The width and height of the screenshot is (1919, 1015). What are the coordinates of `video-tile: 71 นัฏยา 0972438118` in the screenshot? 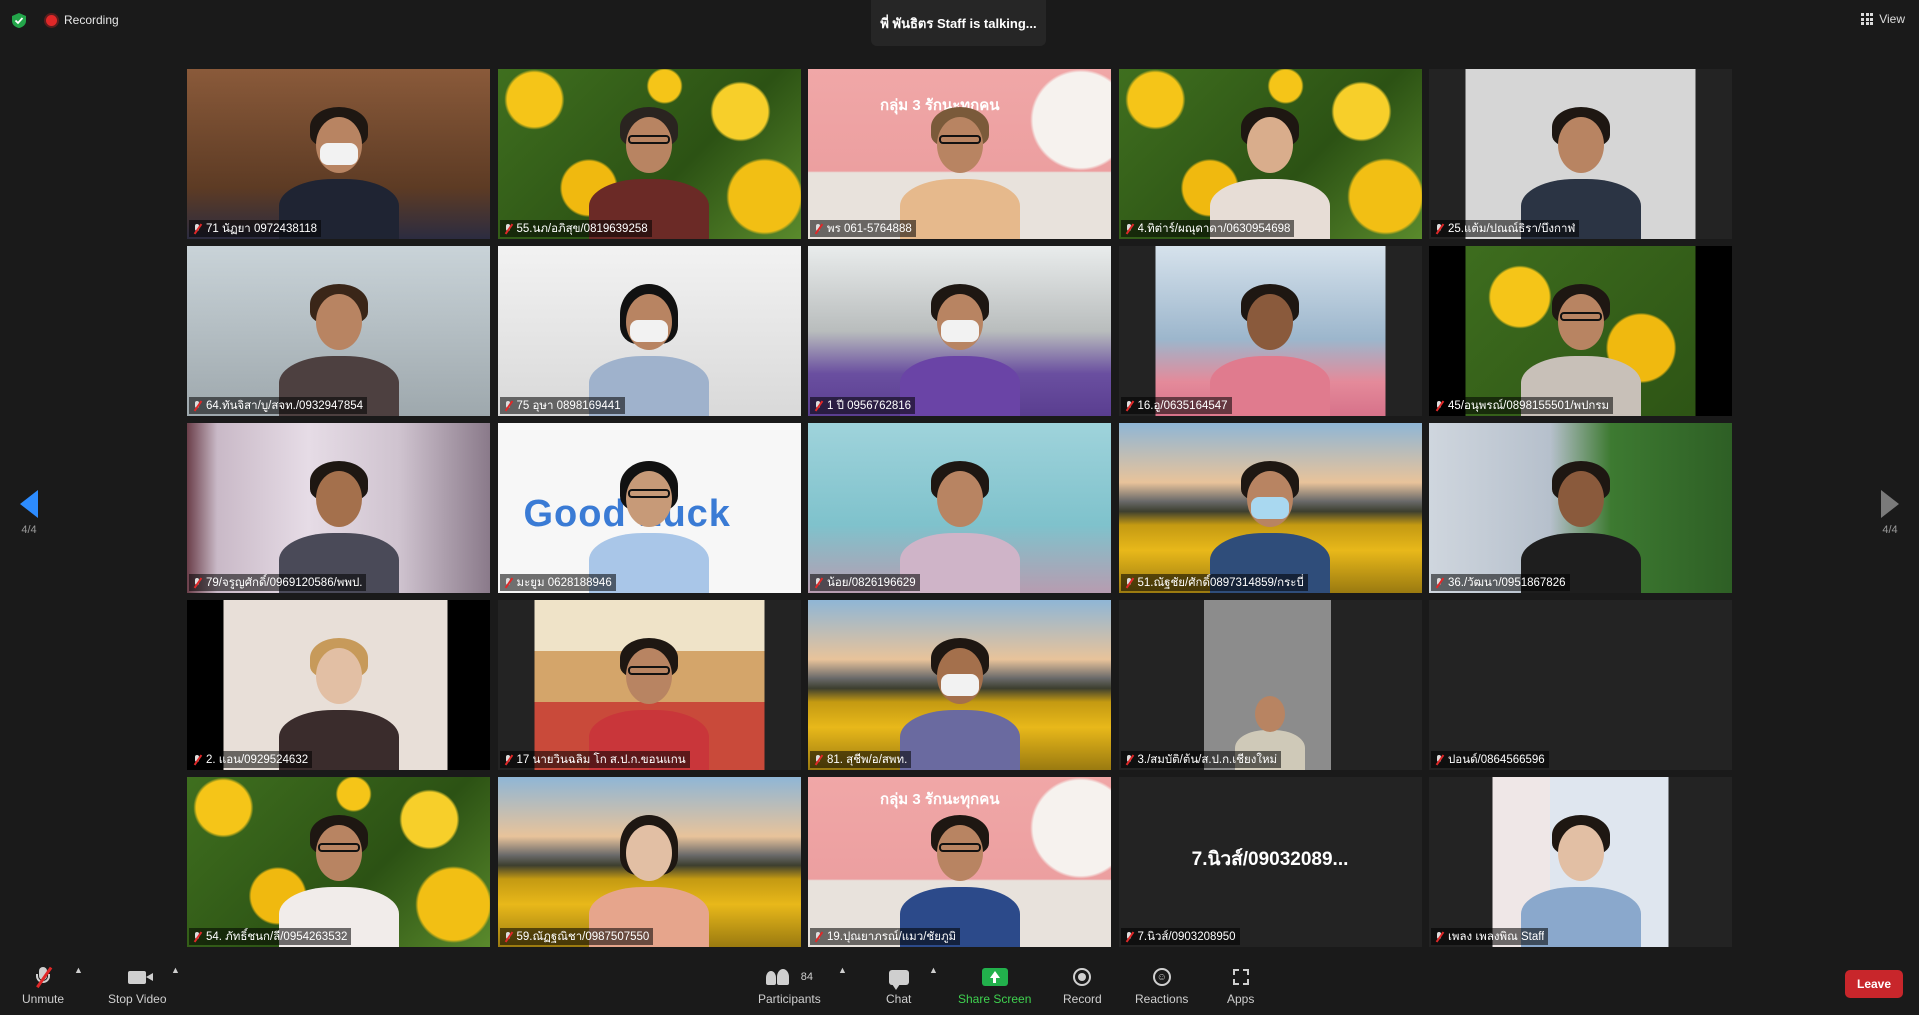 It's located at (338, 154).